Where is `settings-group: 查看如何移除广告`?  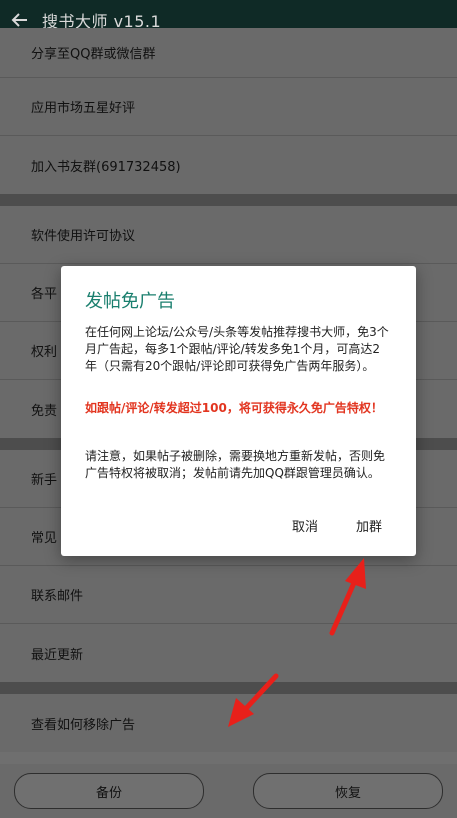
settings-group: 查看如何移除广告 is located at coordinates (228, 723).